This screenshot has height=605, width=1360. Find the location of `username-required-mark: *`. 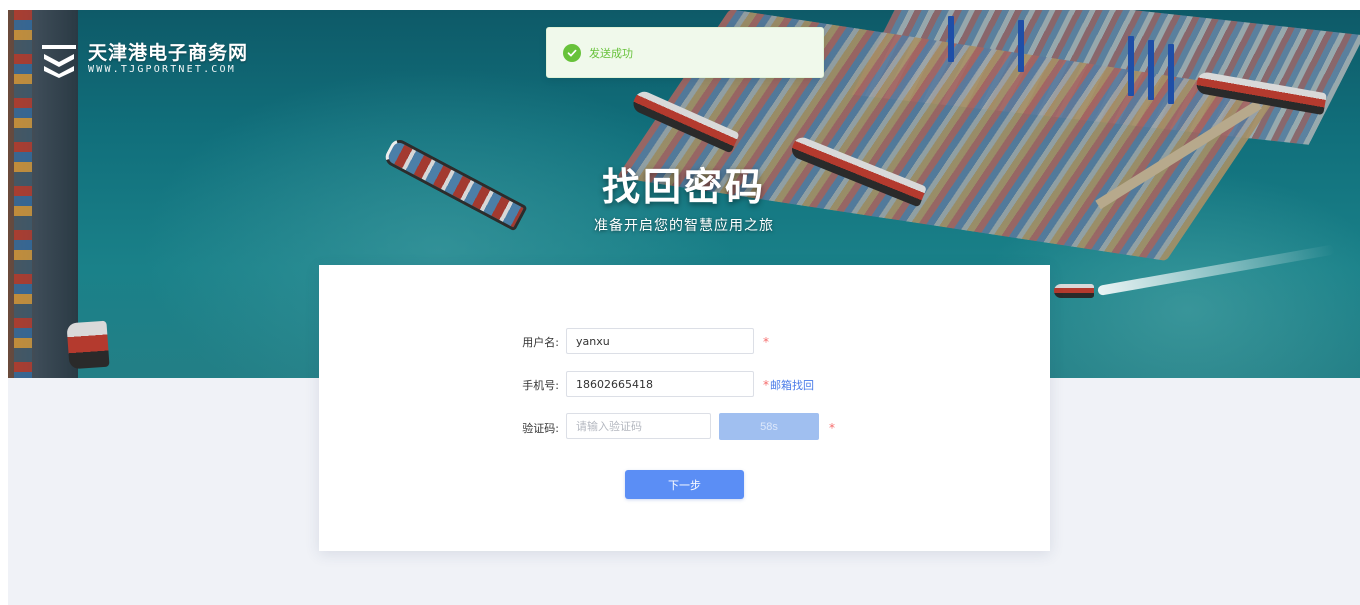

username-required-mark: * is located at coordinates (766, 342).